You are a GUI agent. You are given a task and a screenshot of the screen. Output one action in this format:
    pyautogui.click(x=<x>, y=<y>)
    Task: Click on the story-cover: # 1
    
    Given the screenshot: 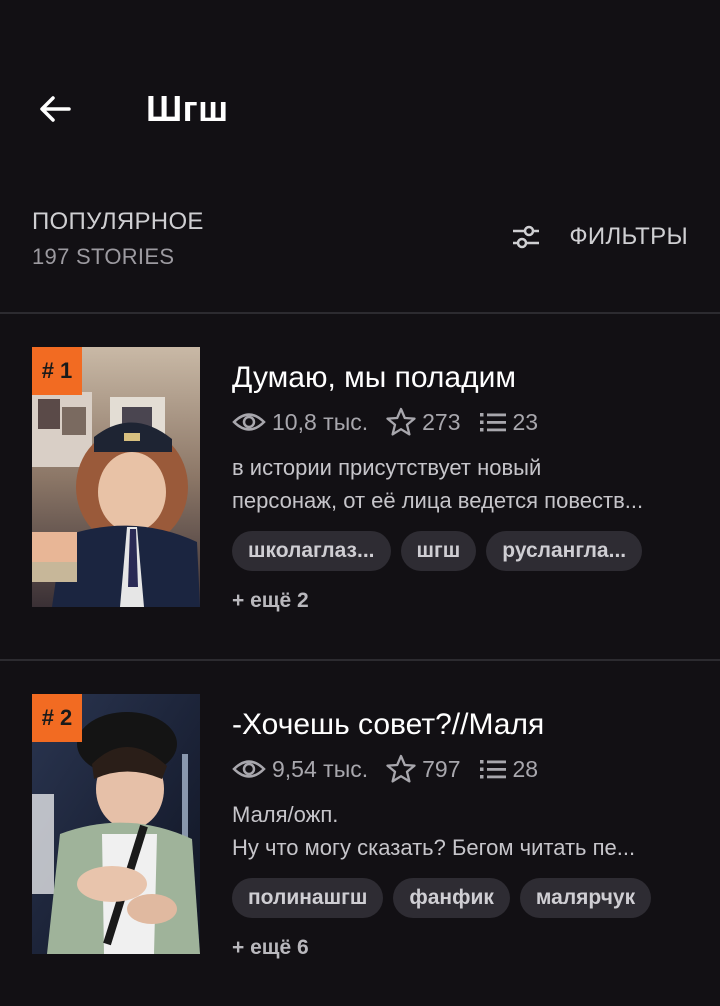 What is the action you would take?
    pyautogui.click(x=116, y=477)
    